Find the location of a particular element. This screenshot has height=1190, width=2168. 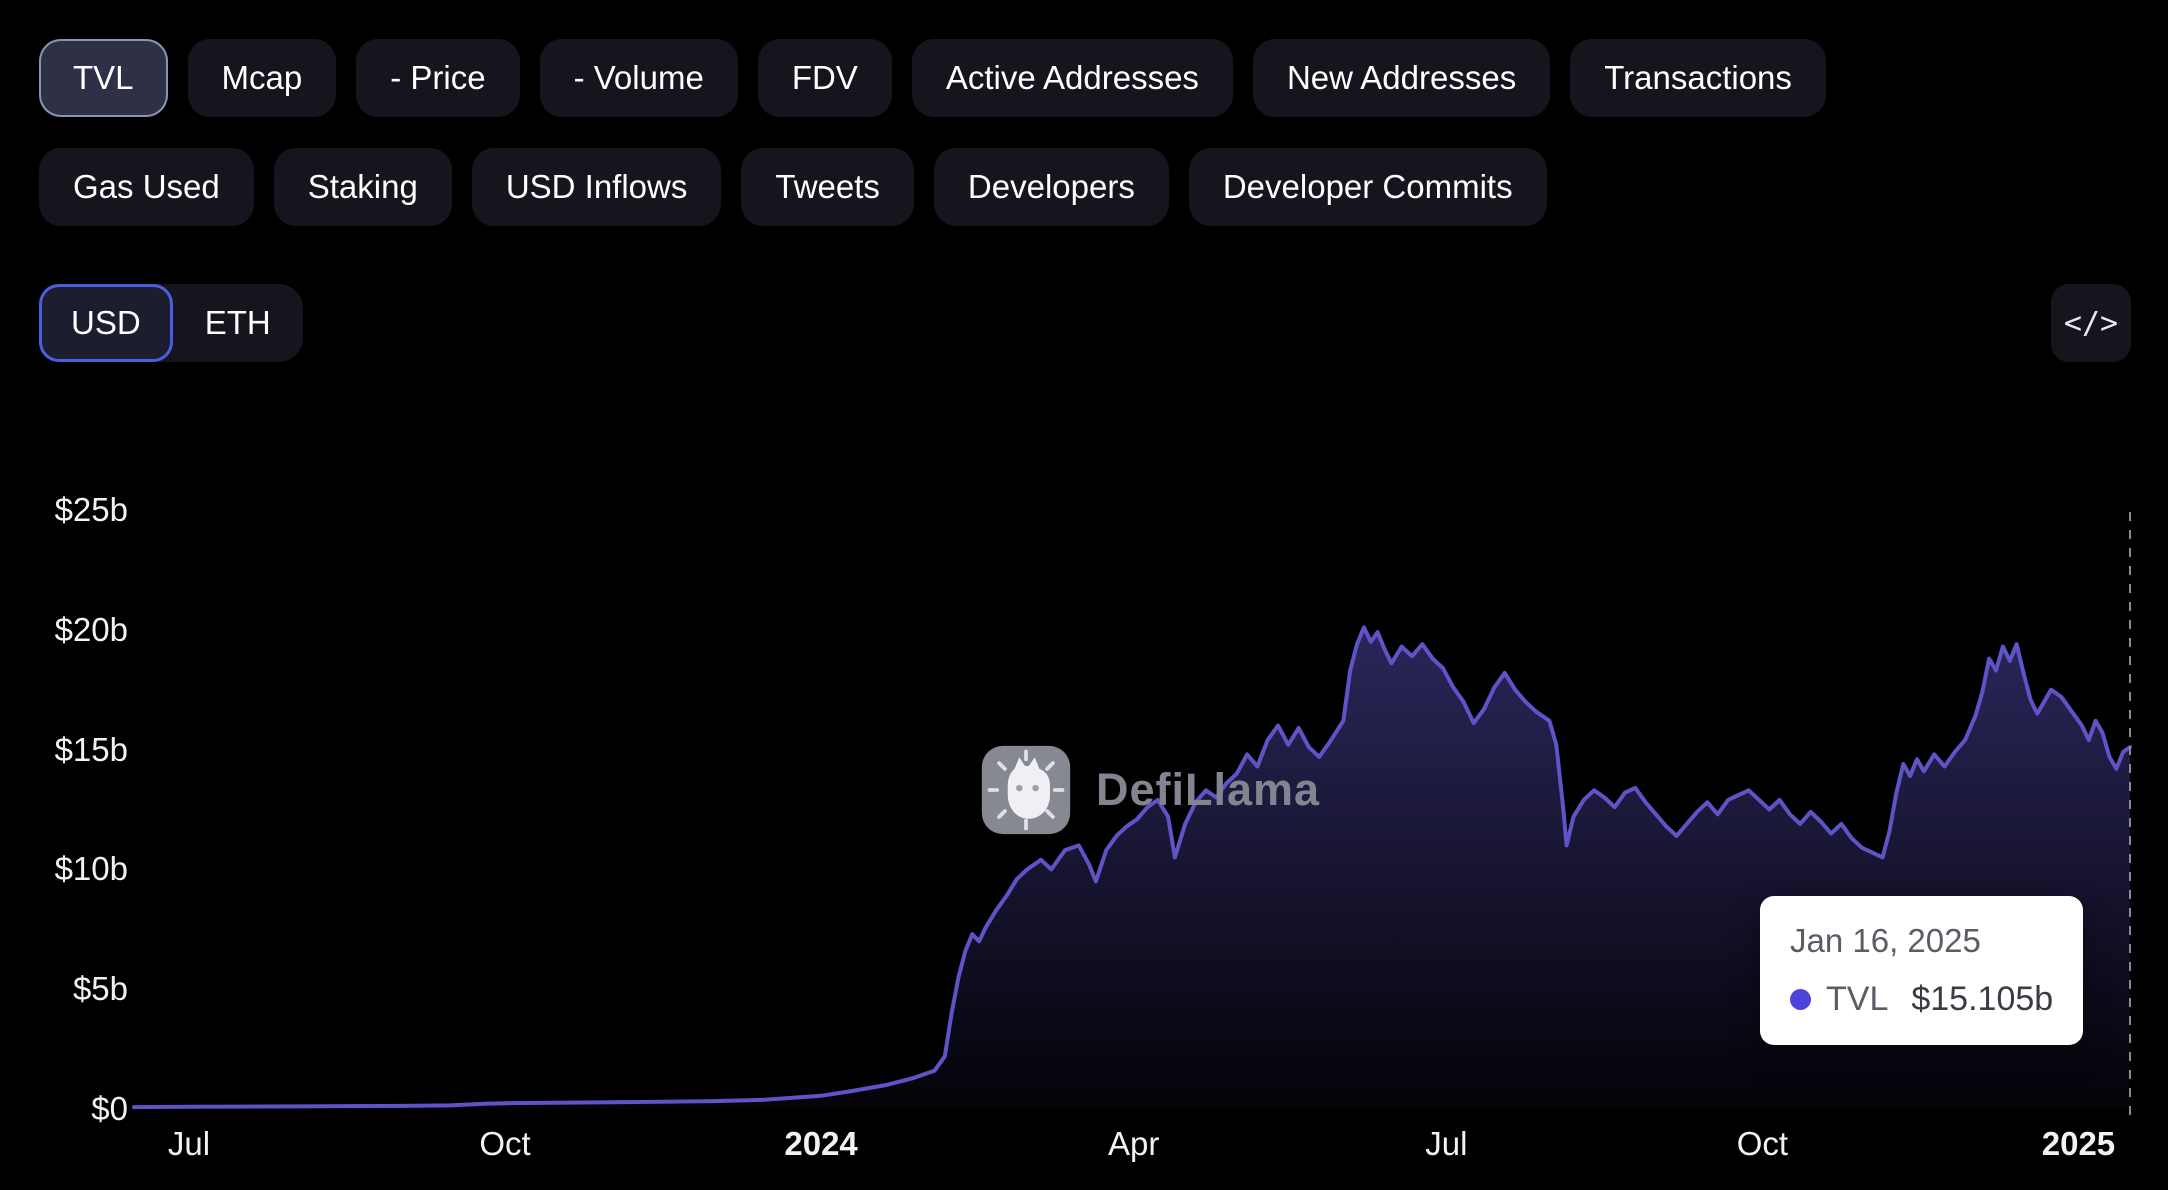

y-tick-label: $10b is located at coordinates (91, 869).